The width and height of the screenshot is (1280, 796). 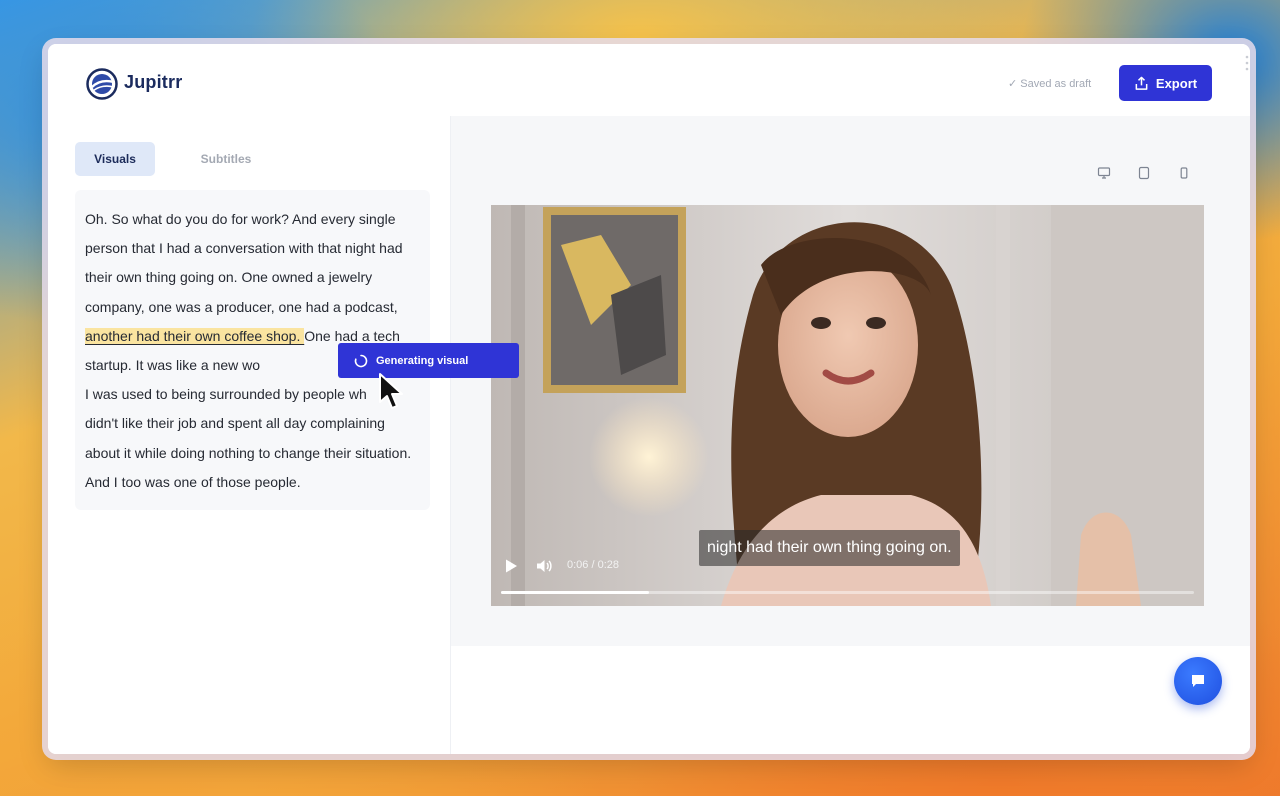 I want to click on tablet-icon, so click(x=1144, y=173).